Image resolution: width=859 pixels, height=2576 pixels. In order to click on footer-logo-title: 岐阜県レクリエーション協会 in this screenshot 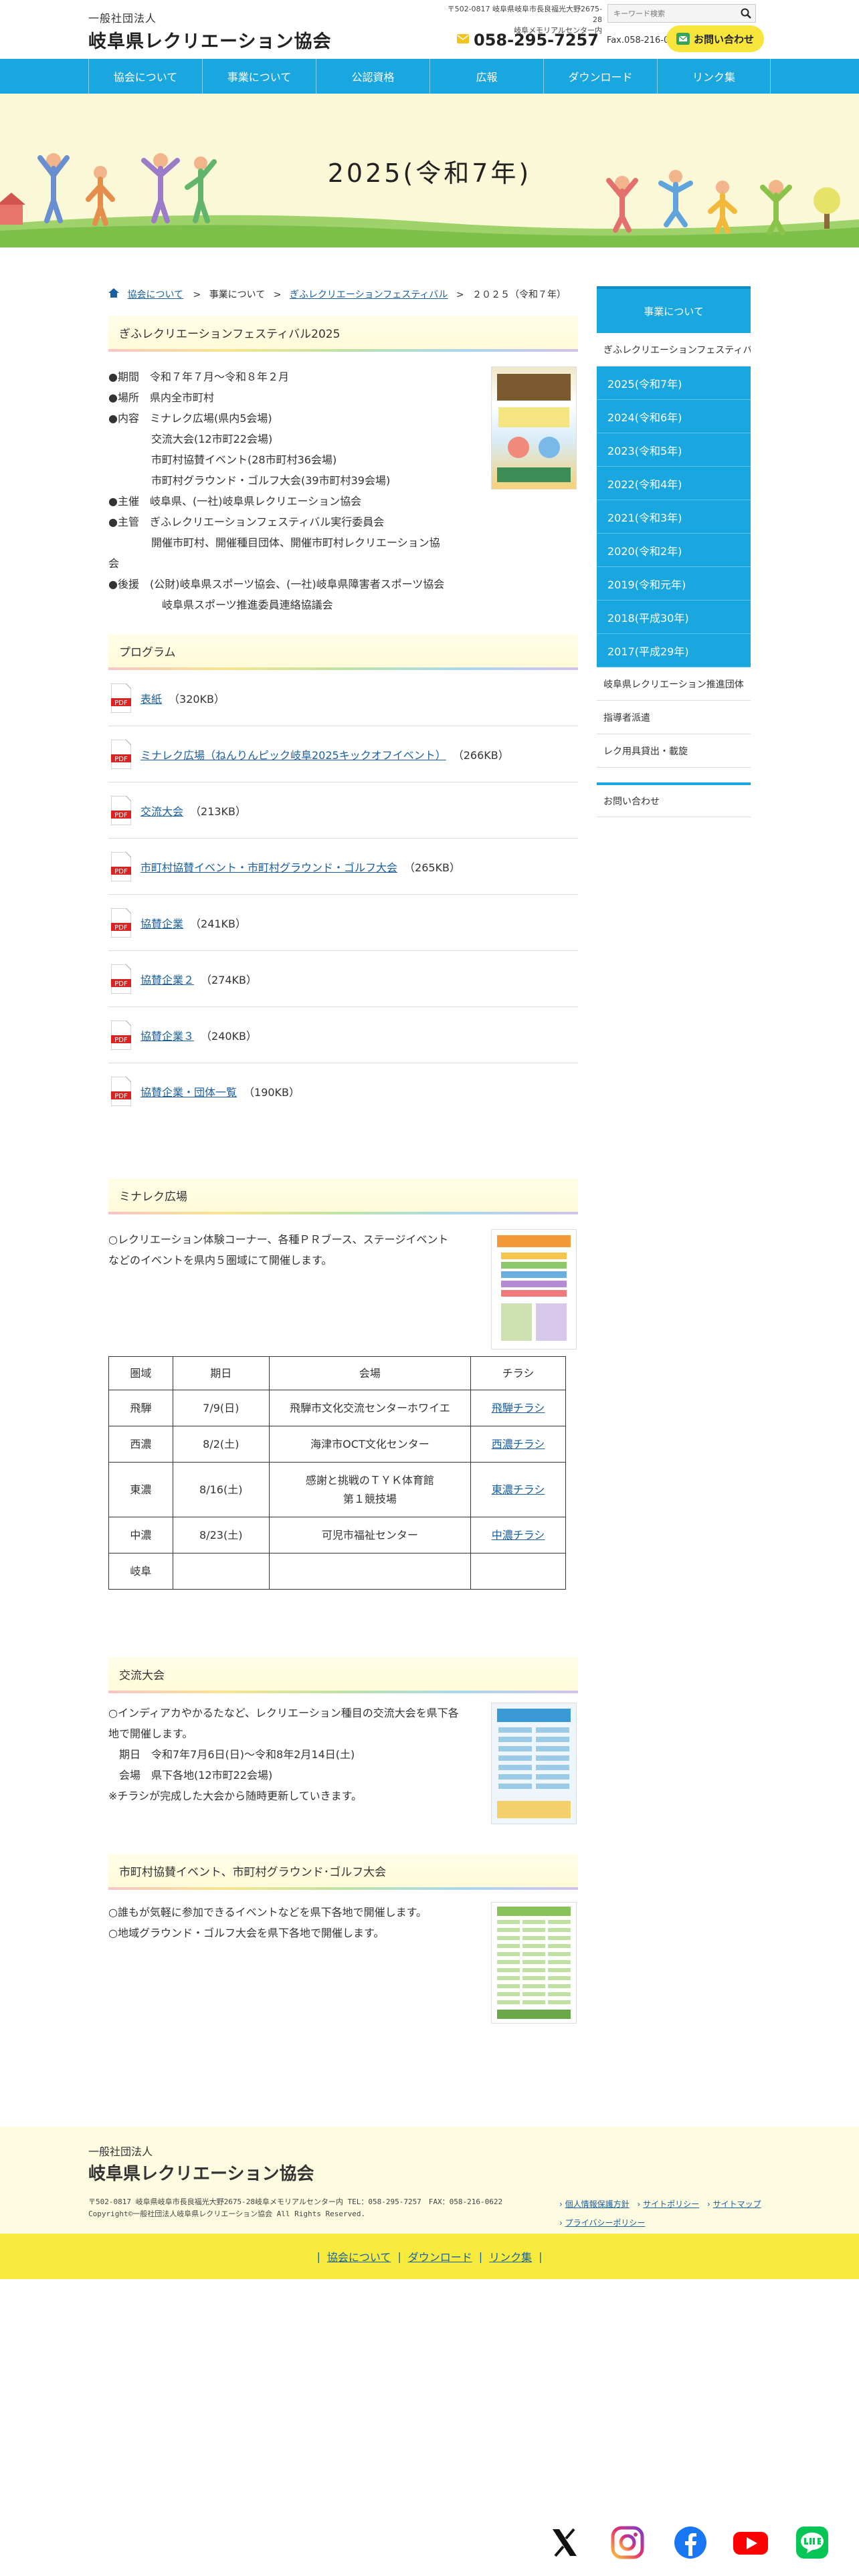, I will do `click(201, 2174)`.